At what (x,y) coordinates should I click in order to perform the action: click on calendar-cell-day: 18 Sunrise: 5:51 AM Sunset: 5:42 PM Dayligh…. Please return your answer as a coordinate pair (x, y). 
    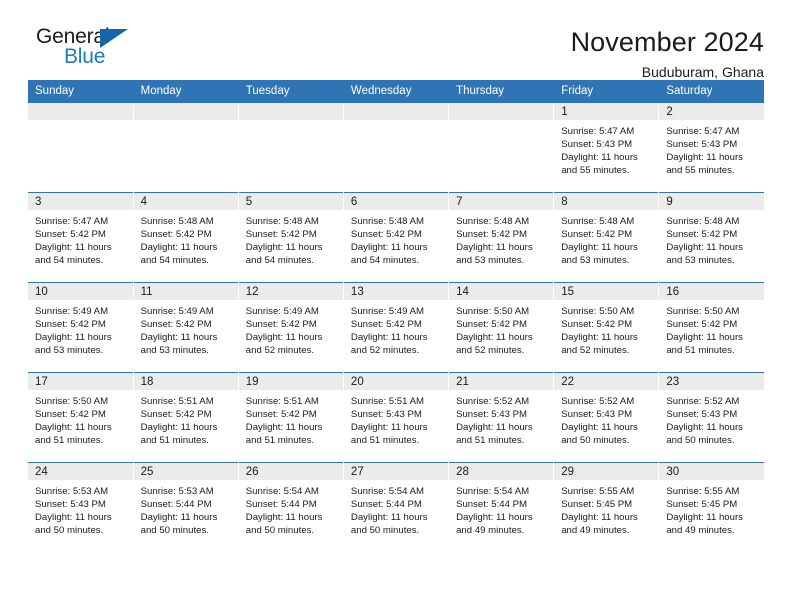
    Looking at the image, I should click on (186, 417).